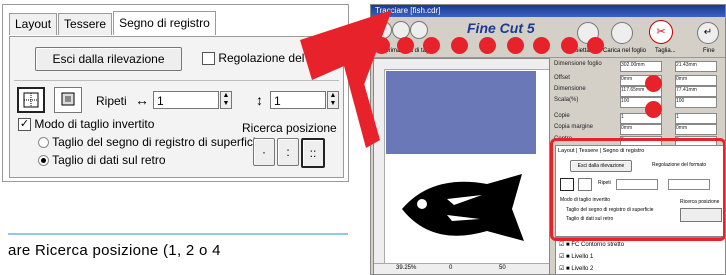 This screenshot has height=275, width=726. What do you see at coordinates (176, 80) in the screenshot?
I see `divider` at bounding box center [176, 80].